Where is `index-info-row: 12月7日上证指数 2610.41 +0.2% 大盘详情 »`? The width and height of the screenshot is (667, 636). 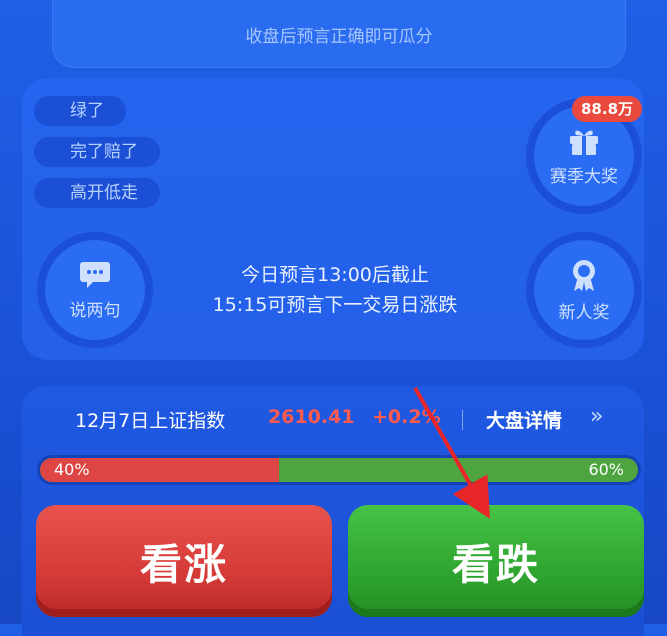
index-info-row: 12月7日上证指数 2610.41 +0.2% 大盘详情 » is located at coordinates (333, 421).